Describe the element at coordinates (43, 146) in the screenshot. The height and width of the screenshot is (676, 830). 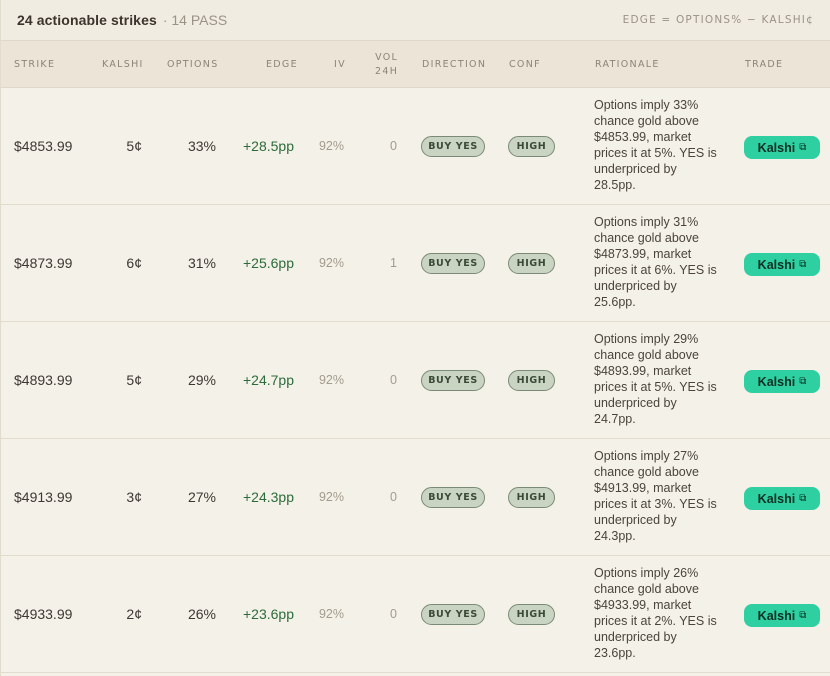
I see `strike-value: $4853.99` at that location.